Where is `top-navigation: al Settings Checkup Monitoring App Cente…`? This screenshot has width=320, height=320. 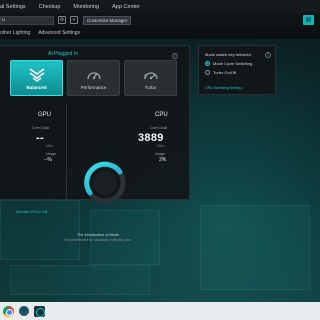 top-navigation: al Settings Checkup Monitoring App Cente… is located at coordinates (160, 6).